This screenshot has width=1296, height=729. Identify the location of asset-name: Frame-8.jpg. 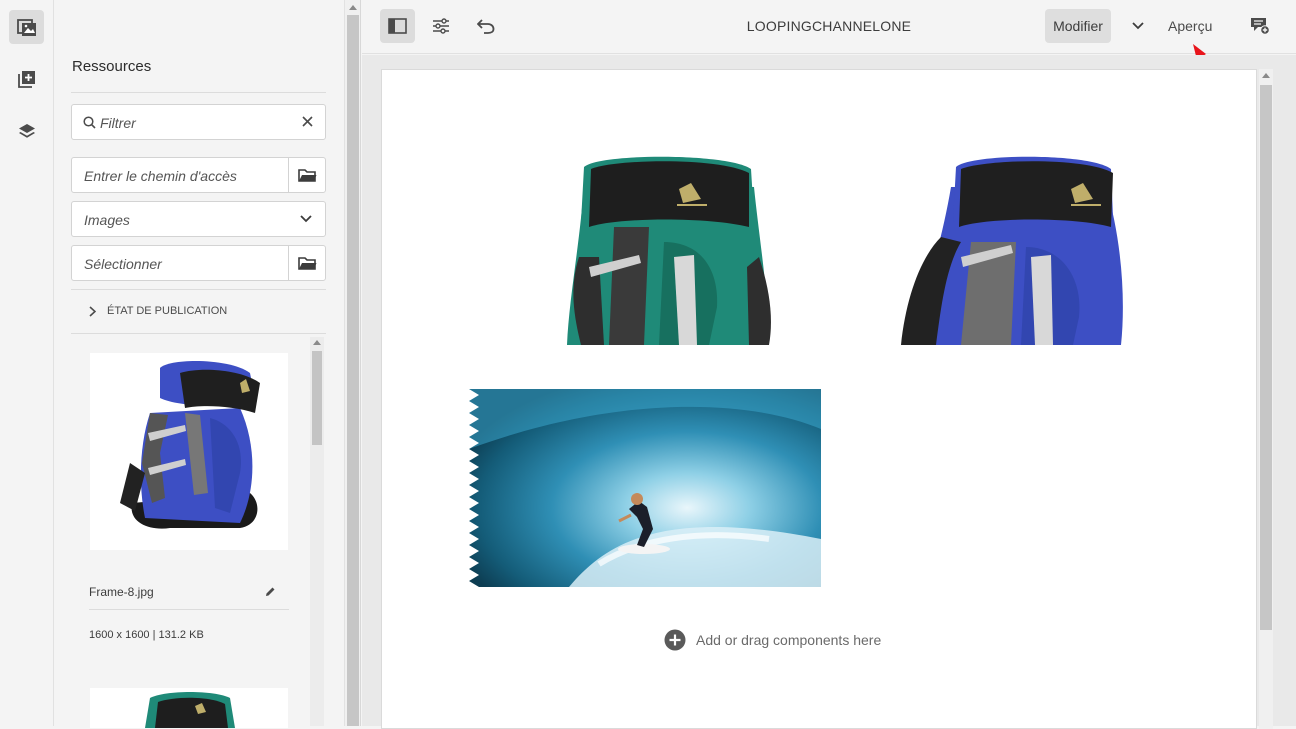
(121, 592).